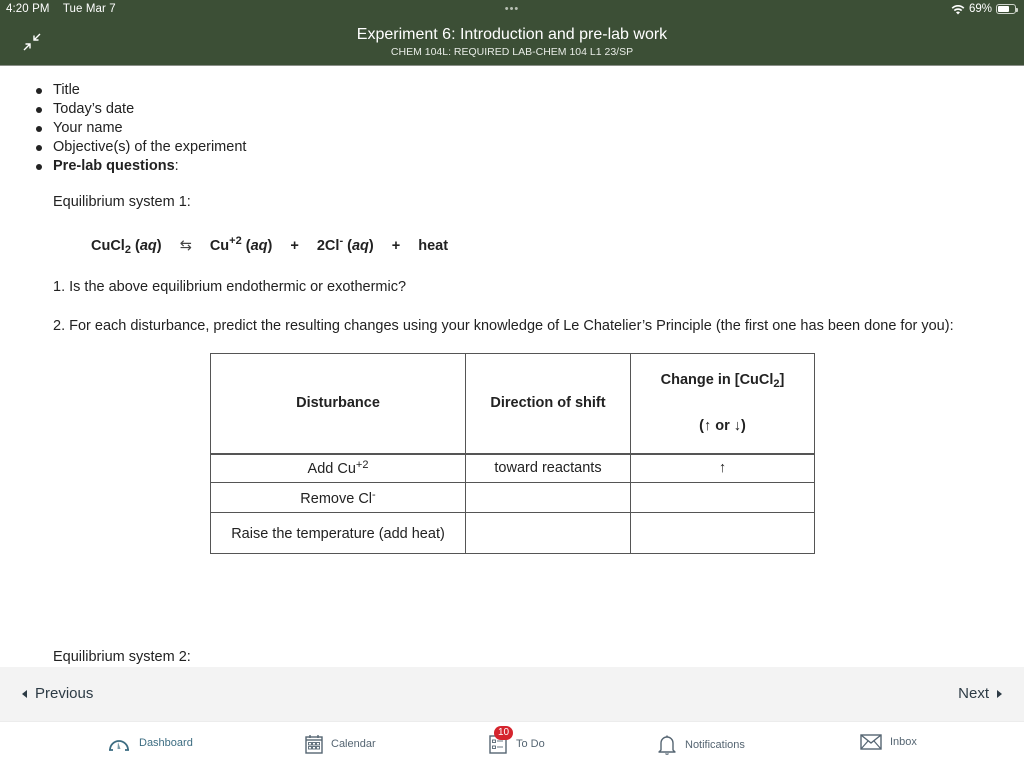 Image resolution: width=1024 pixels, height=768 pixels. I want to click on header-change-title: Change in [CuCl2], so click(722, 382).